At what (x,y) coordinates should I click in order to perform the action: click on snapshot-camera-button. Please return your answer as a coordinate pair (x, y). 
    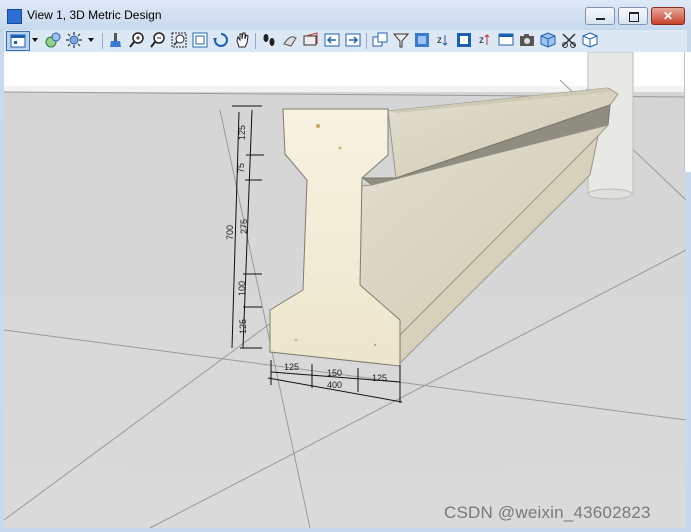
    Looking at the image, I should click on (527, 40).